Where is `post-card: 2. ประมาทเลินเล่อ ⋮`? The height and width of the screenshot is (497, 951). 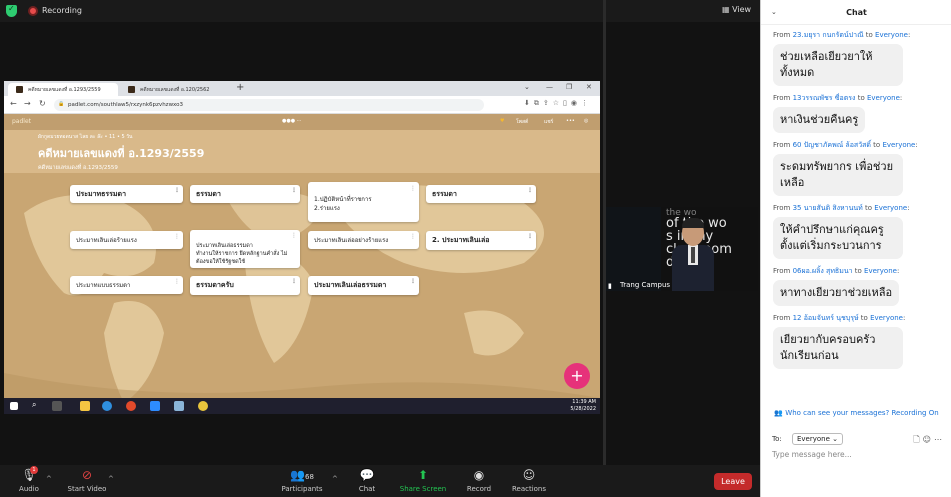
post-card: 2. ประมาทเลินเล่อ ⋮ is located at coordinates (481, 240).